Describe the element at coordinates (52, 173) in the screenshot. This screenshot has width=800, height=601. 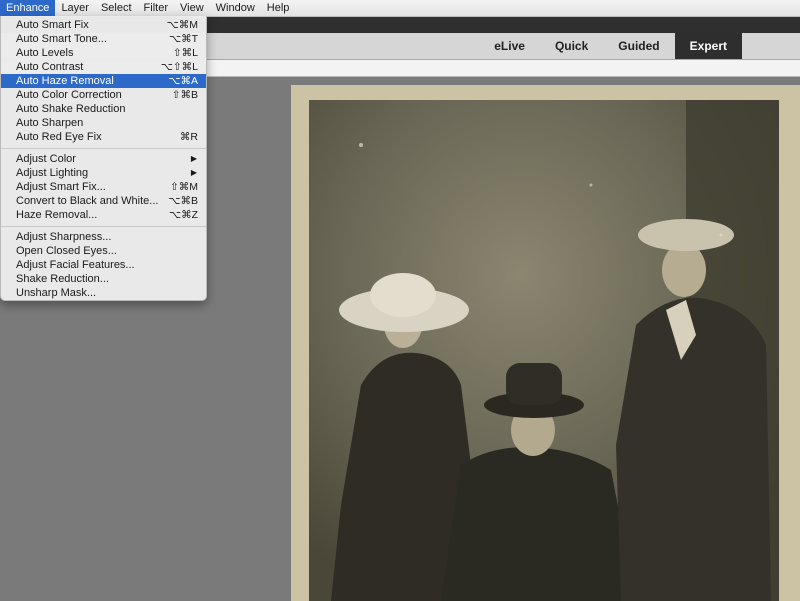
I see `menu-item-label: Adjust Lighting` at that location.